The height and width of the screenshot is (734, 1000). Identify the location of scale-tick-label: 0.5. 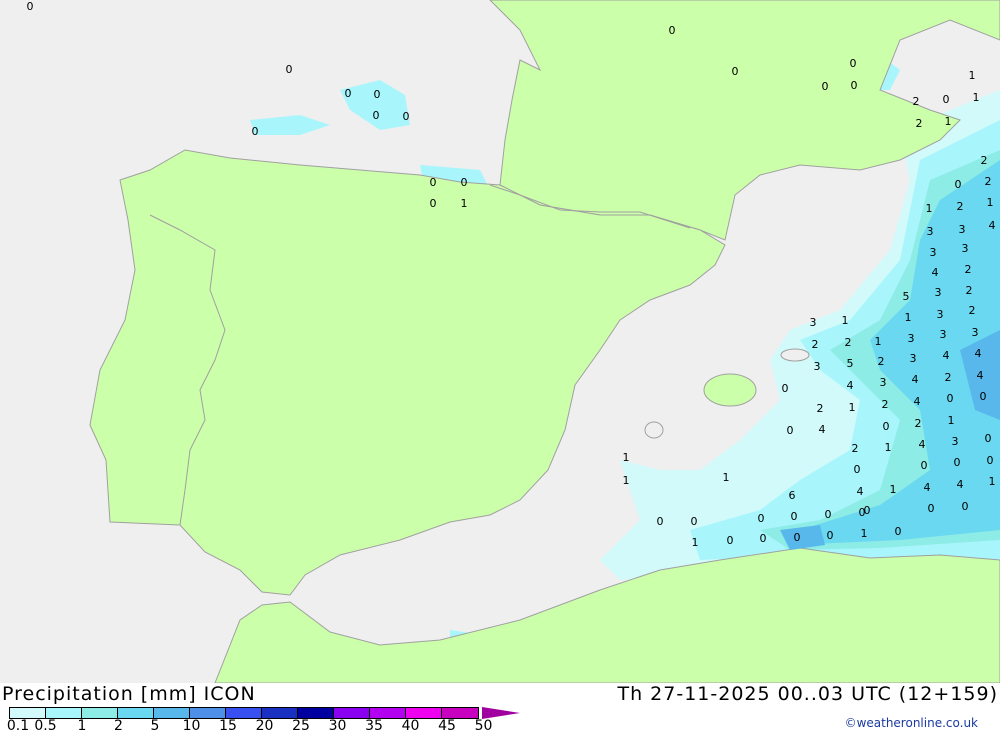
(45, 726).